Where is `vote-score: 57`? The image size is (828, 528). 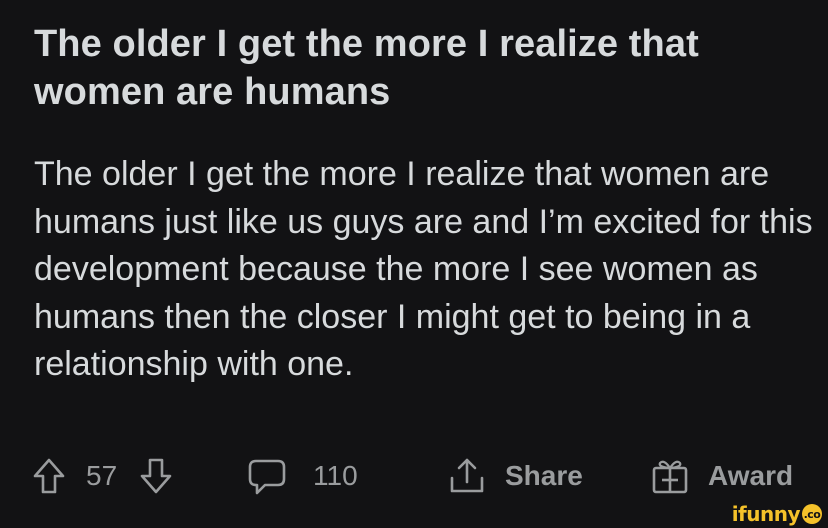 vote-score: 57 is located at coordinates (101, 476).